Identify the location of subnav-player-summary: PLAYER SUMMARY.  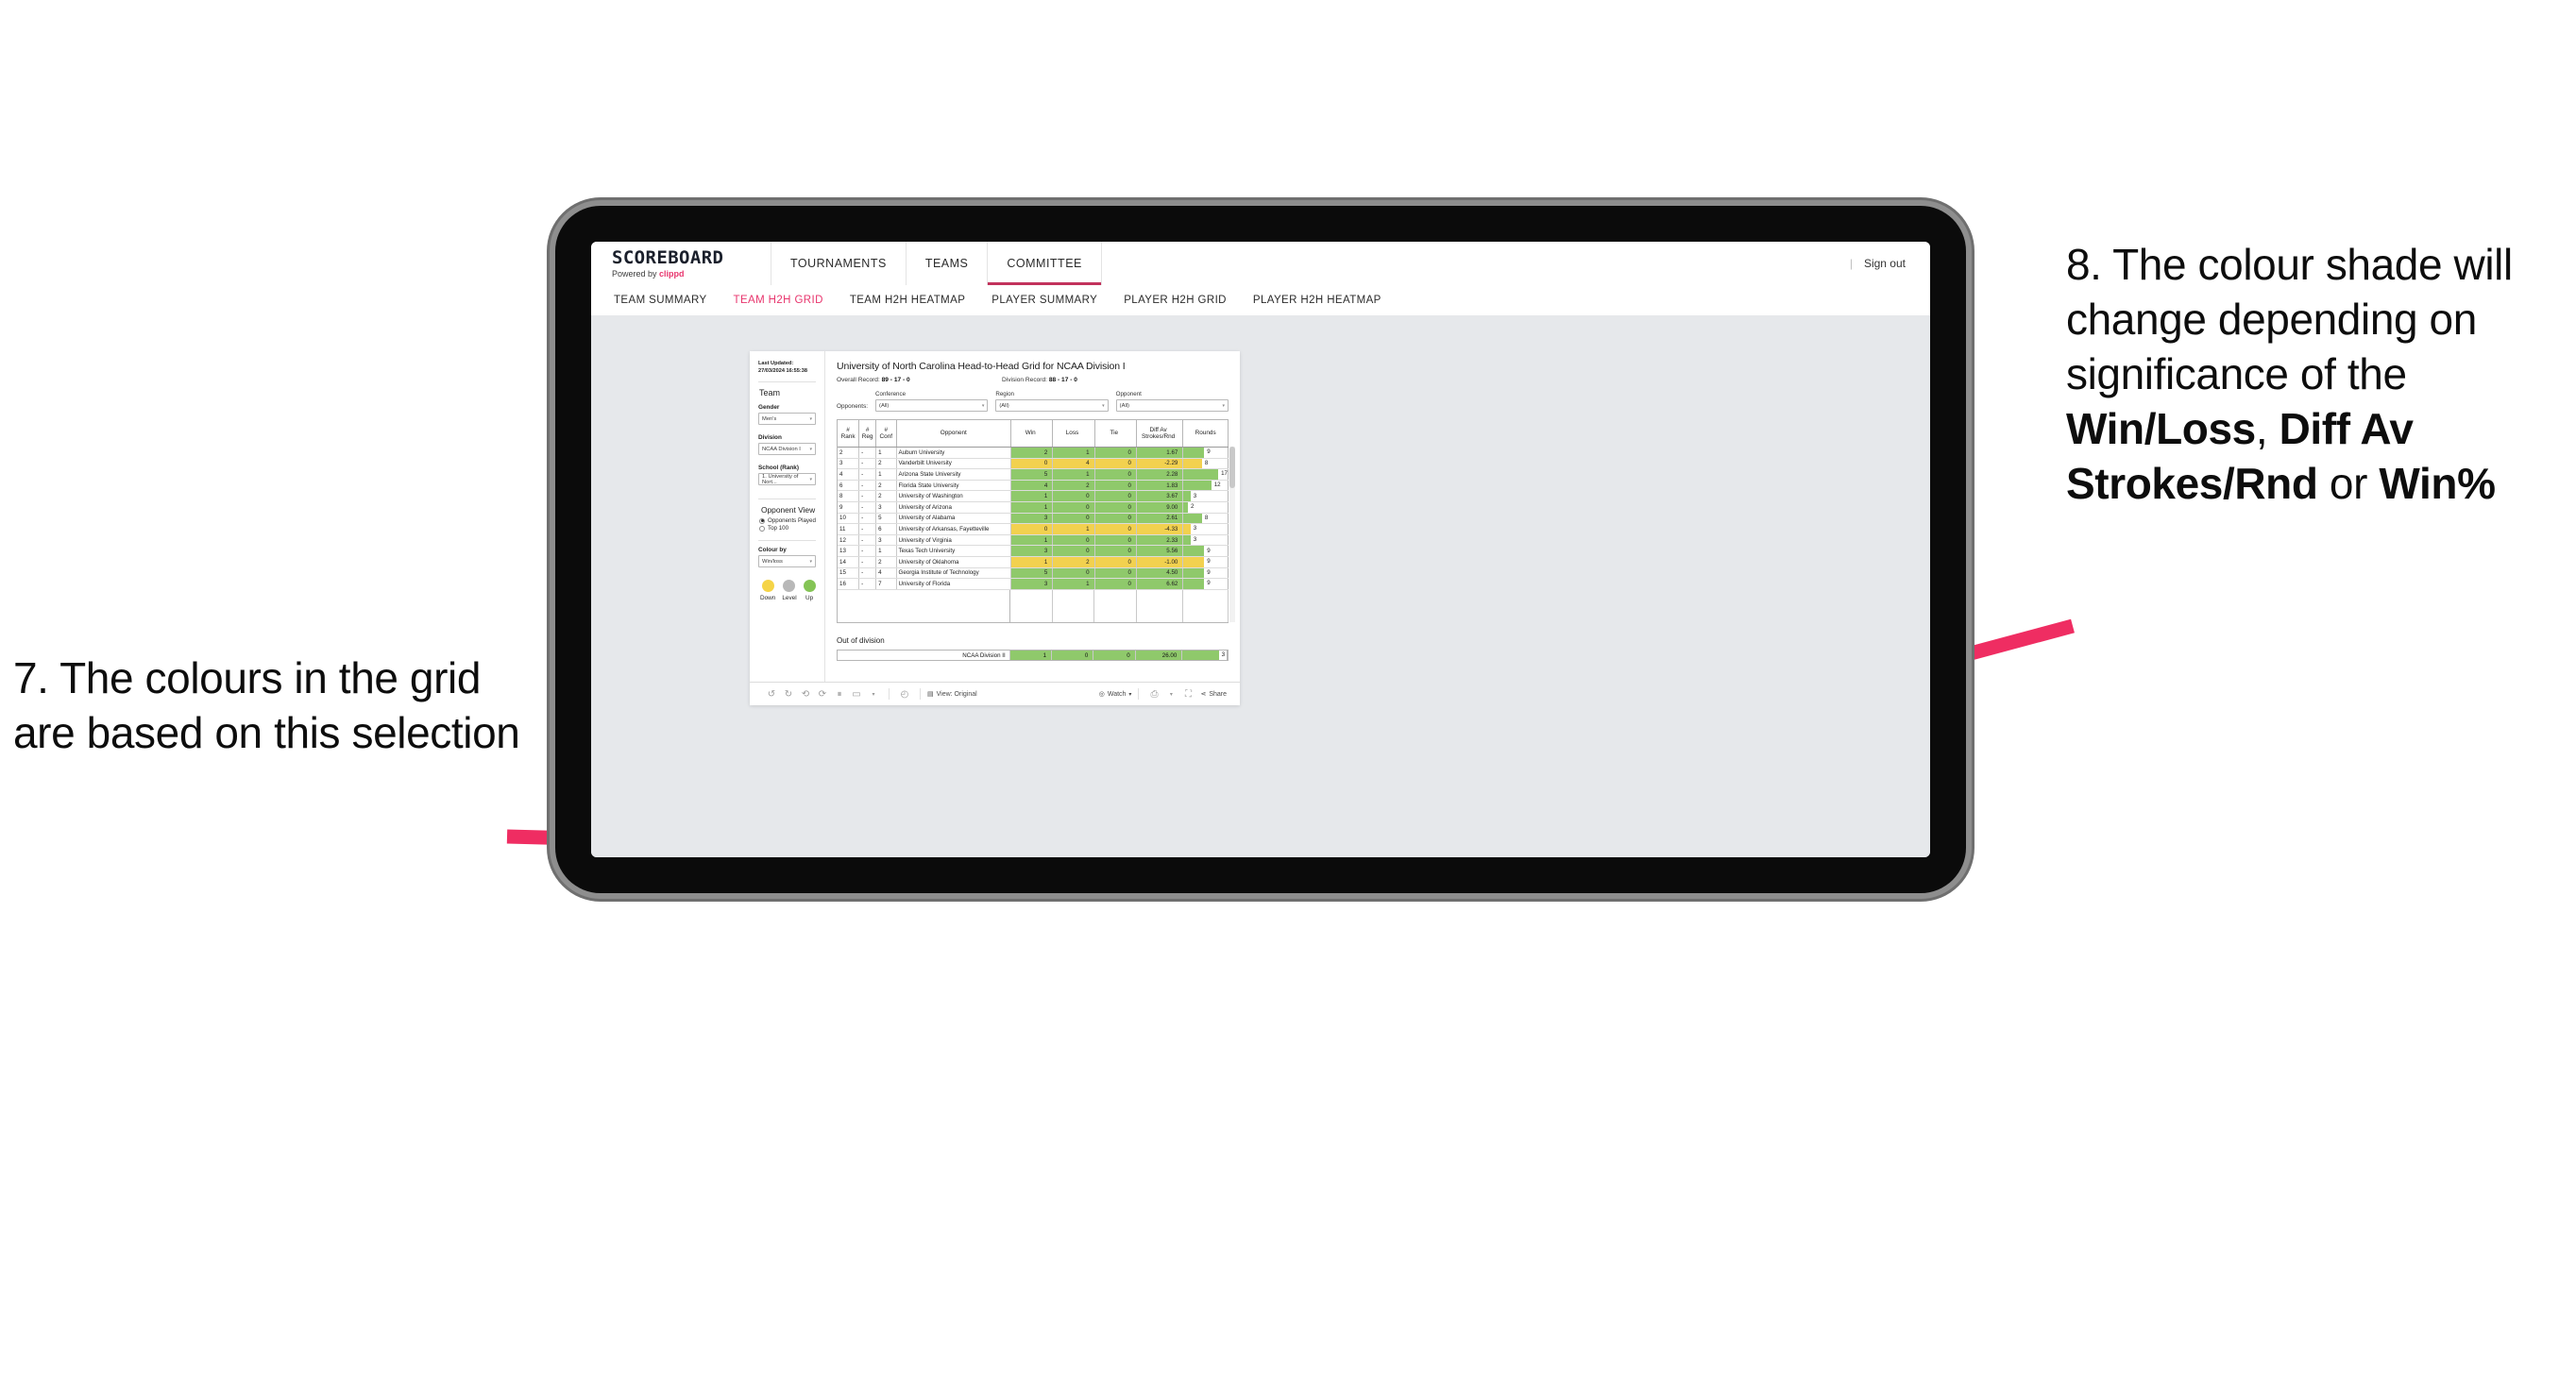
(1044, 300).